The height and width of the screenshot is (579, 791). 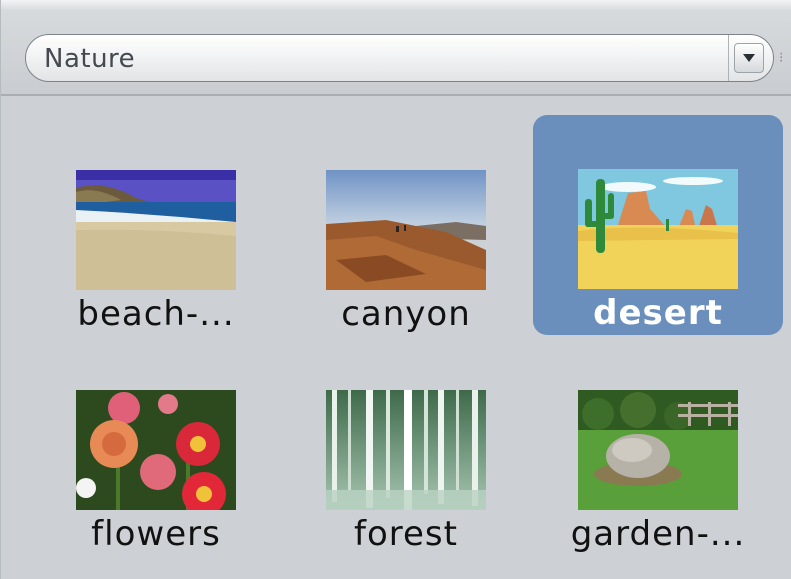 I want to click on chevron-down-icon, so click(x=749, y=58).